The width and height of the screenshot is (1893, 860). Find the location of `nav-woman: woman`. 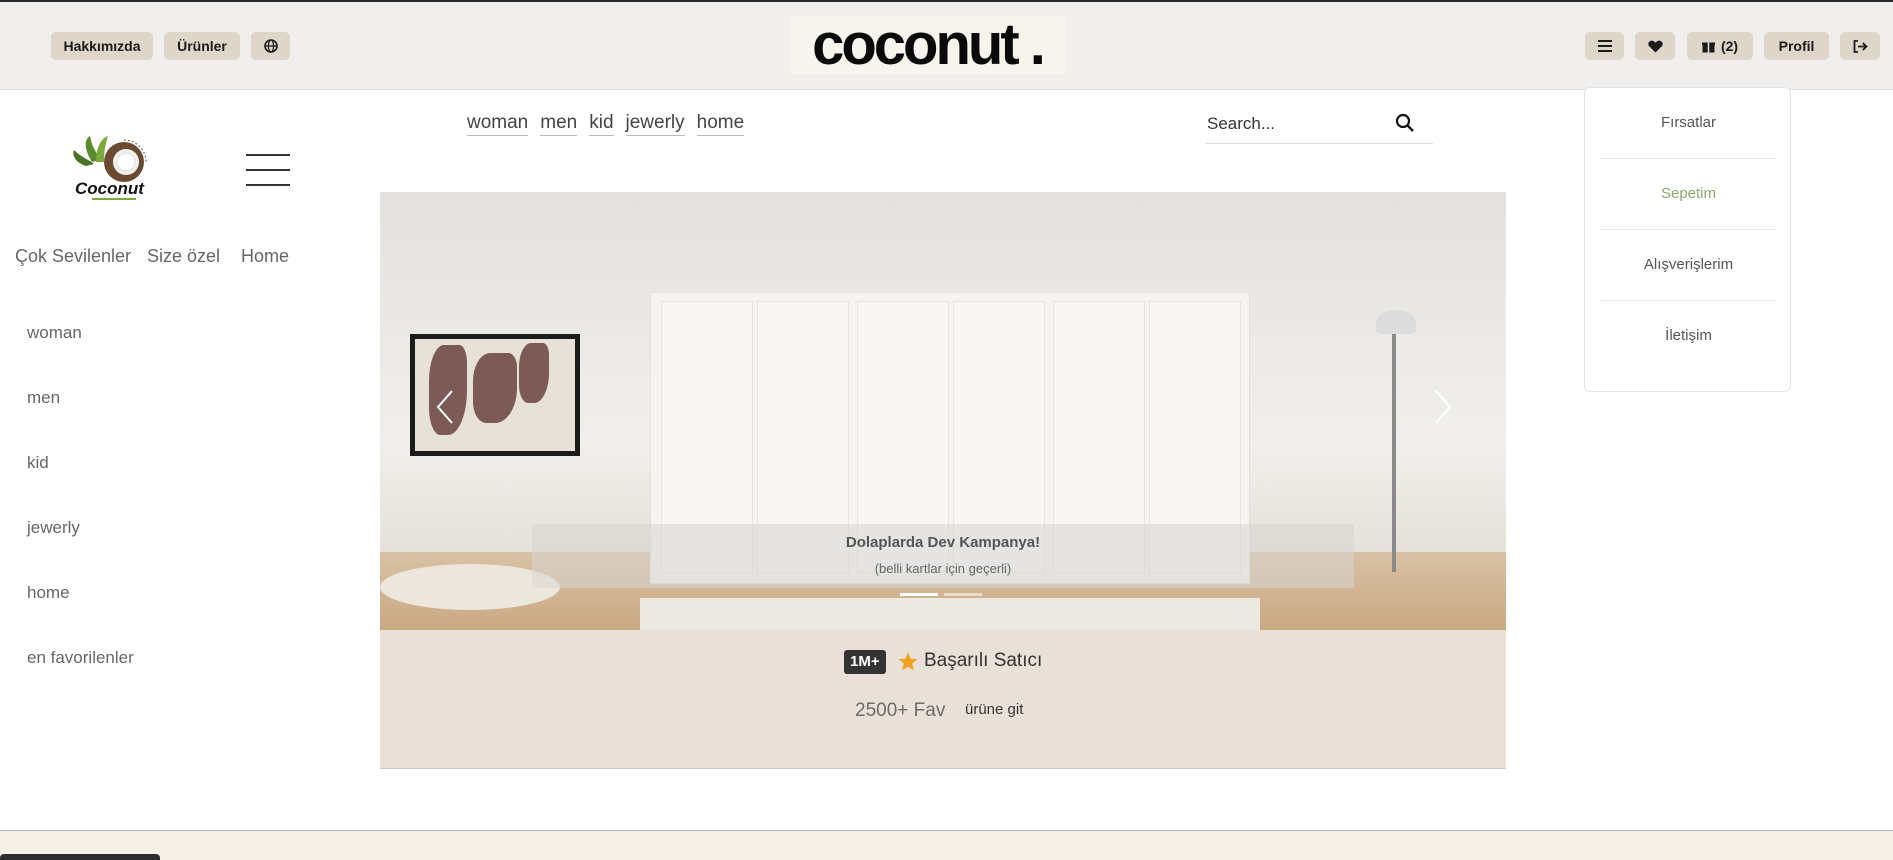

nav-woman: woman is located at coordinates (498, 124).